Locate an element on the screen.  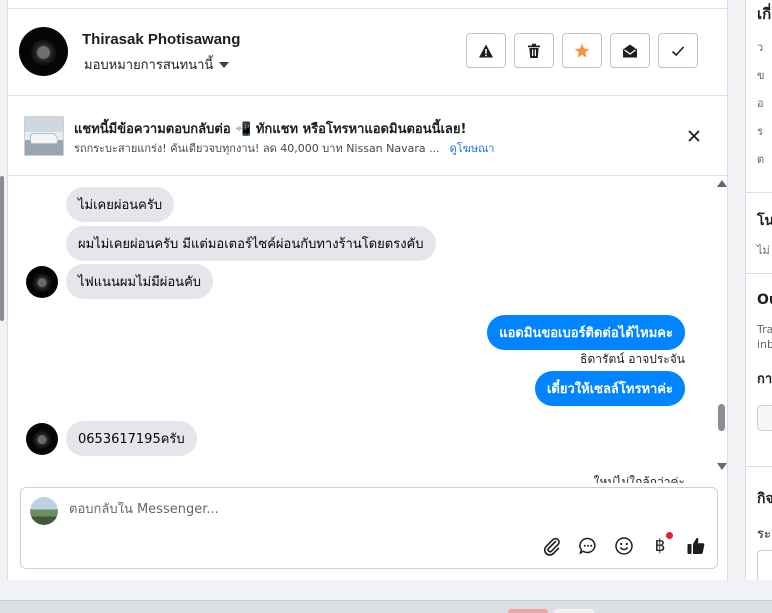
scroll-up-arrow-icon is located at coordinates (722, 183).